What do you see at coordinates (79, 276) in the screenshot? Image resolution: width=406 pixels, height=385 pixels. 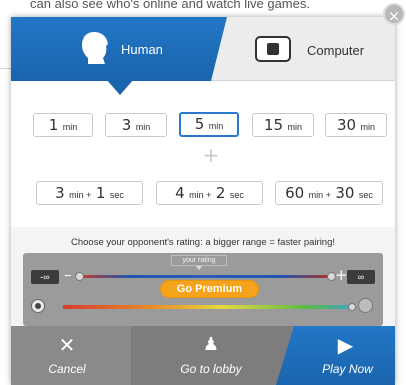 I see `rating-min-handle` at bounding box center [79, 276].